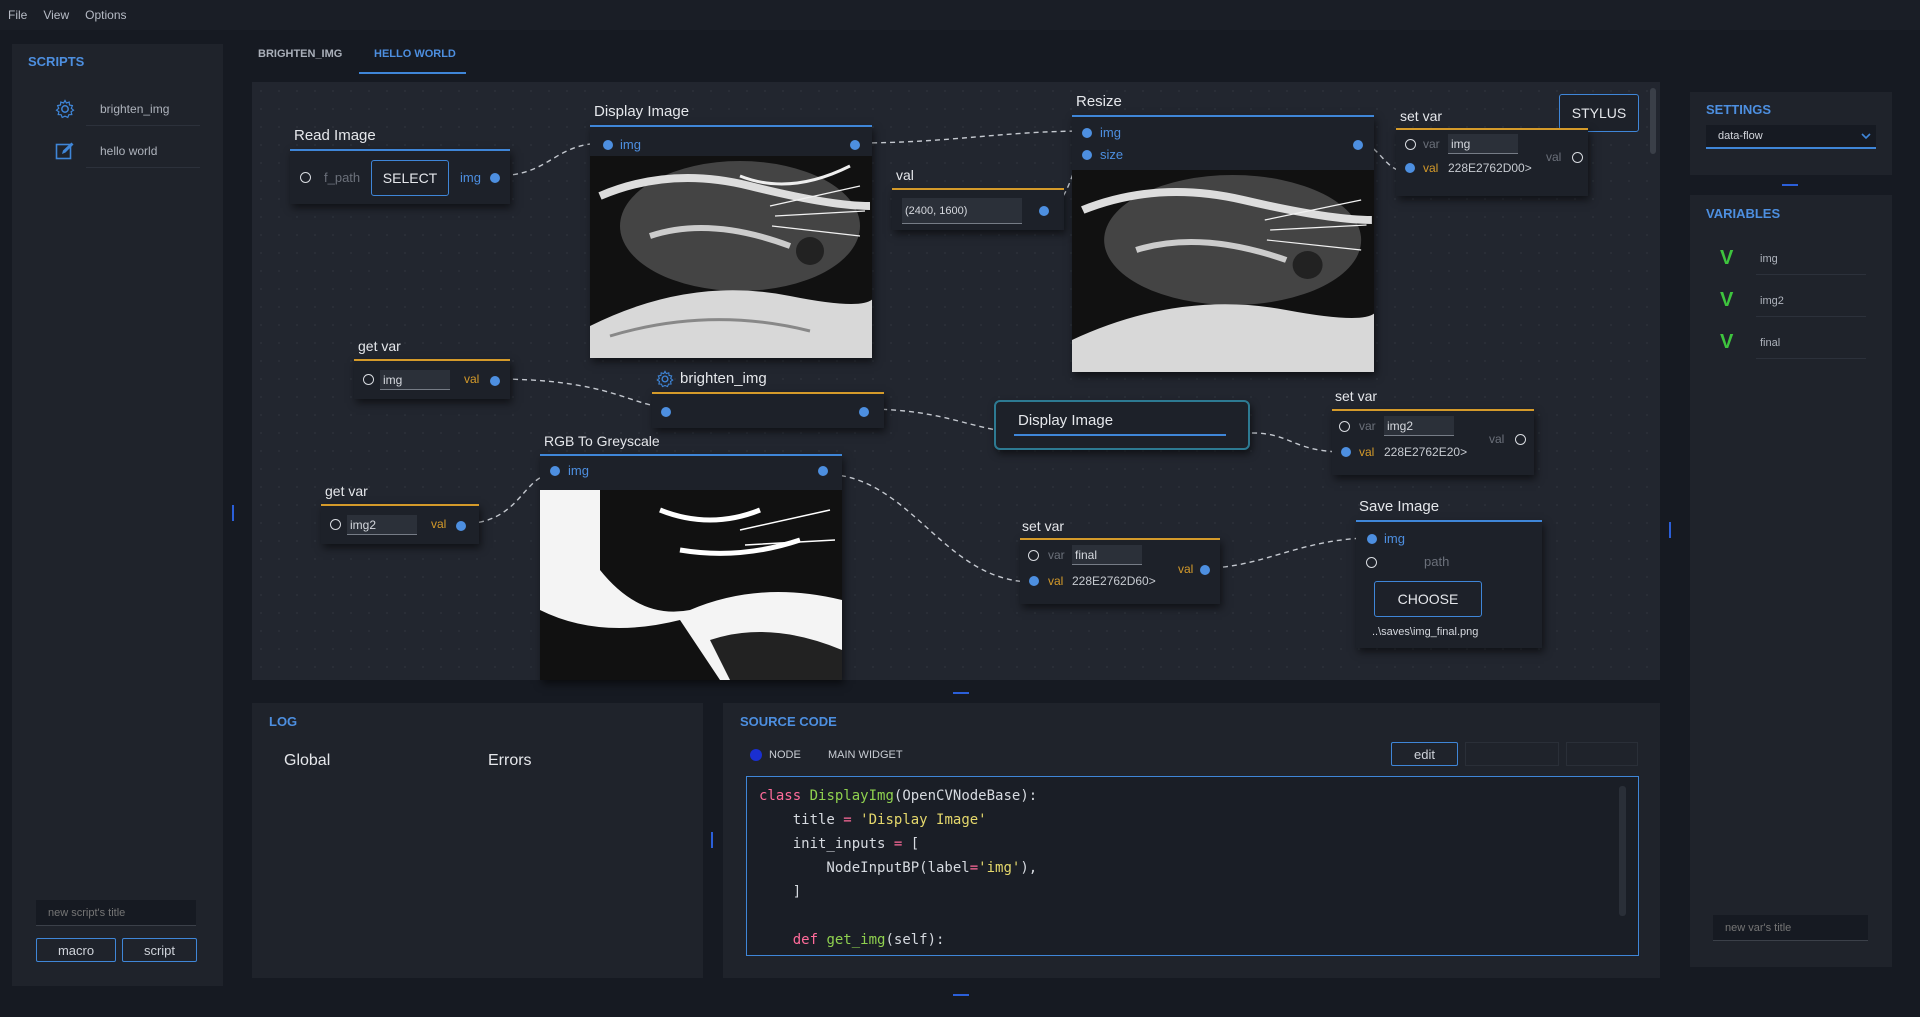  I want to click on script-item-brighten-img: brighten_img, so click(120, 109).